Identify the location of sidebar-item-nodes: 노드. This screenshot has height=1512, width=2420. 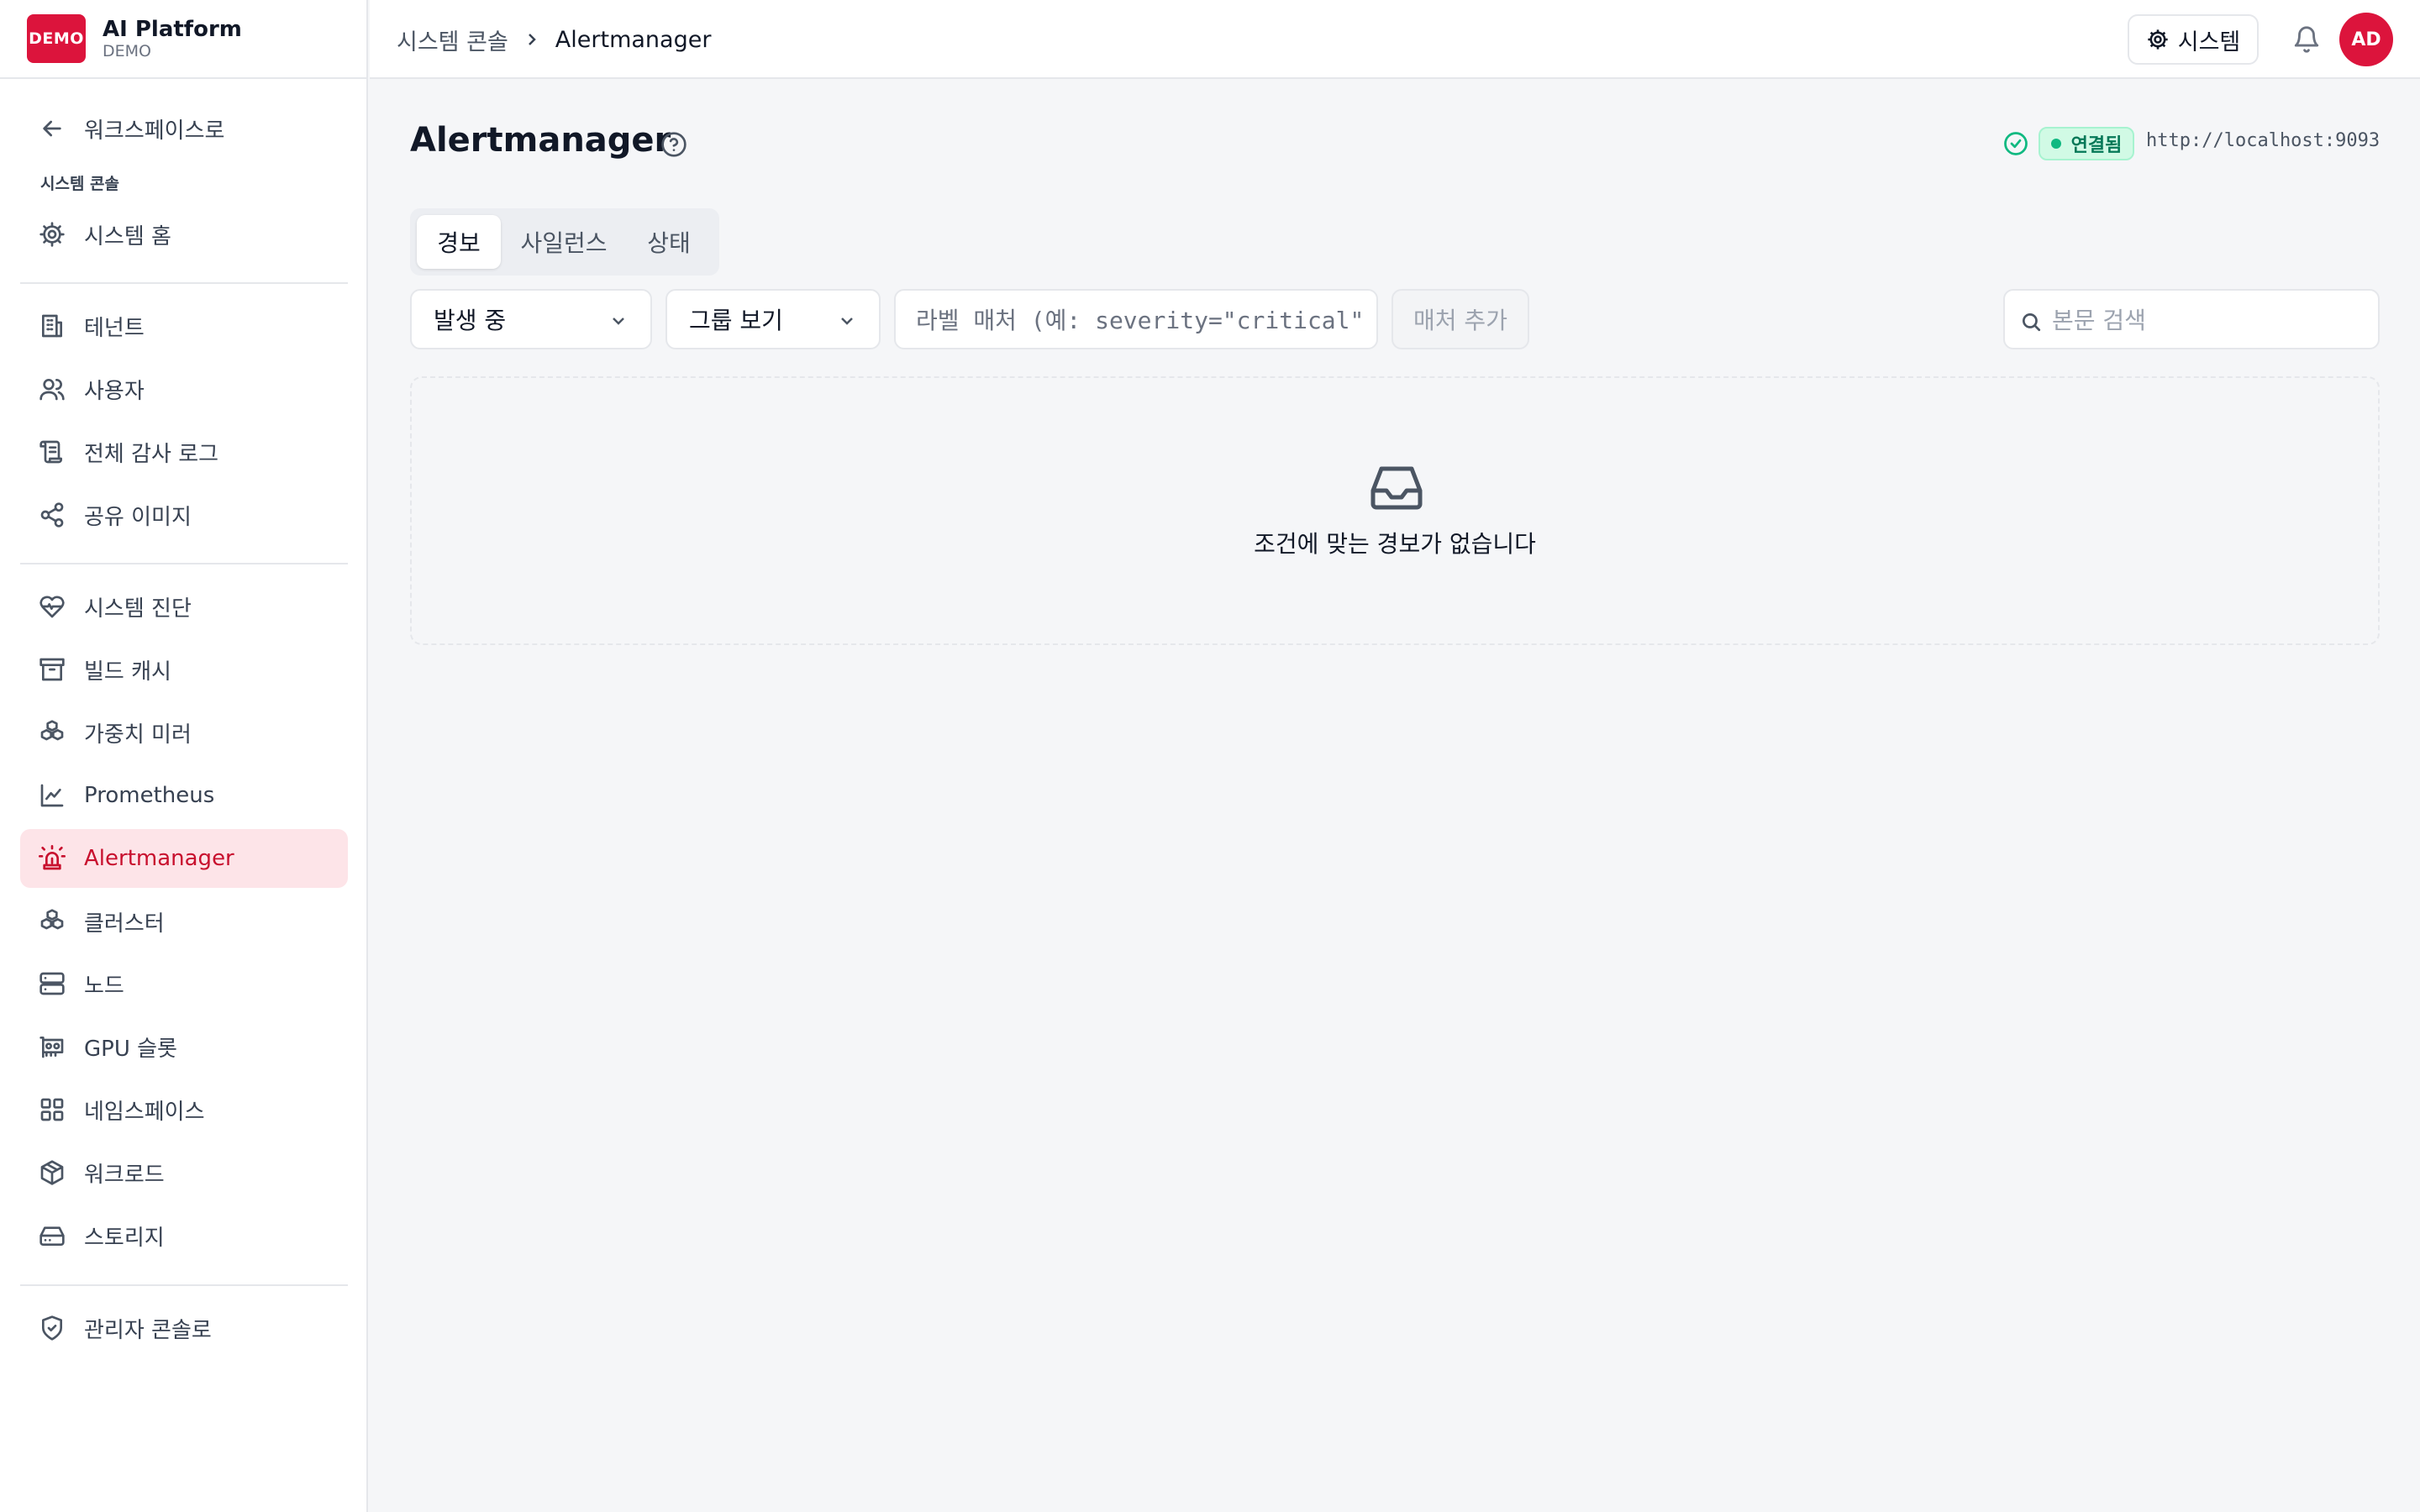
(184, 983).